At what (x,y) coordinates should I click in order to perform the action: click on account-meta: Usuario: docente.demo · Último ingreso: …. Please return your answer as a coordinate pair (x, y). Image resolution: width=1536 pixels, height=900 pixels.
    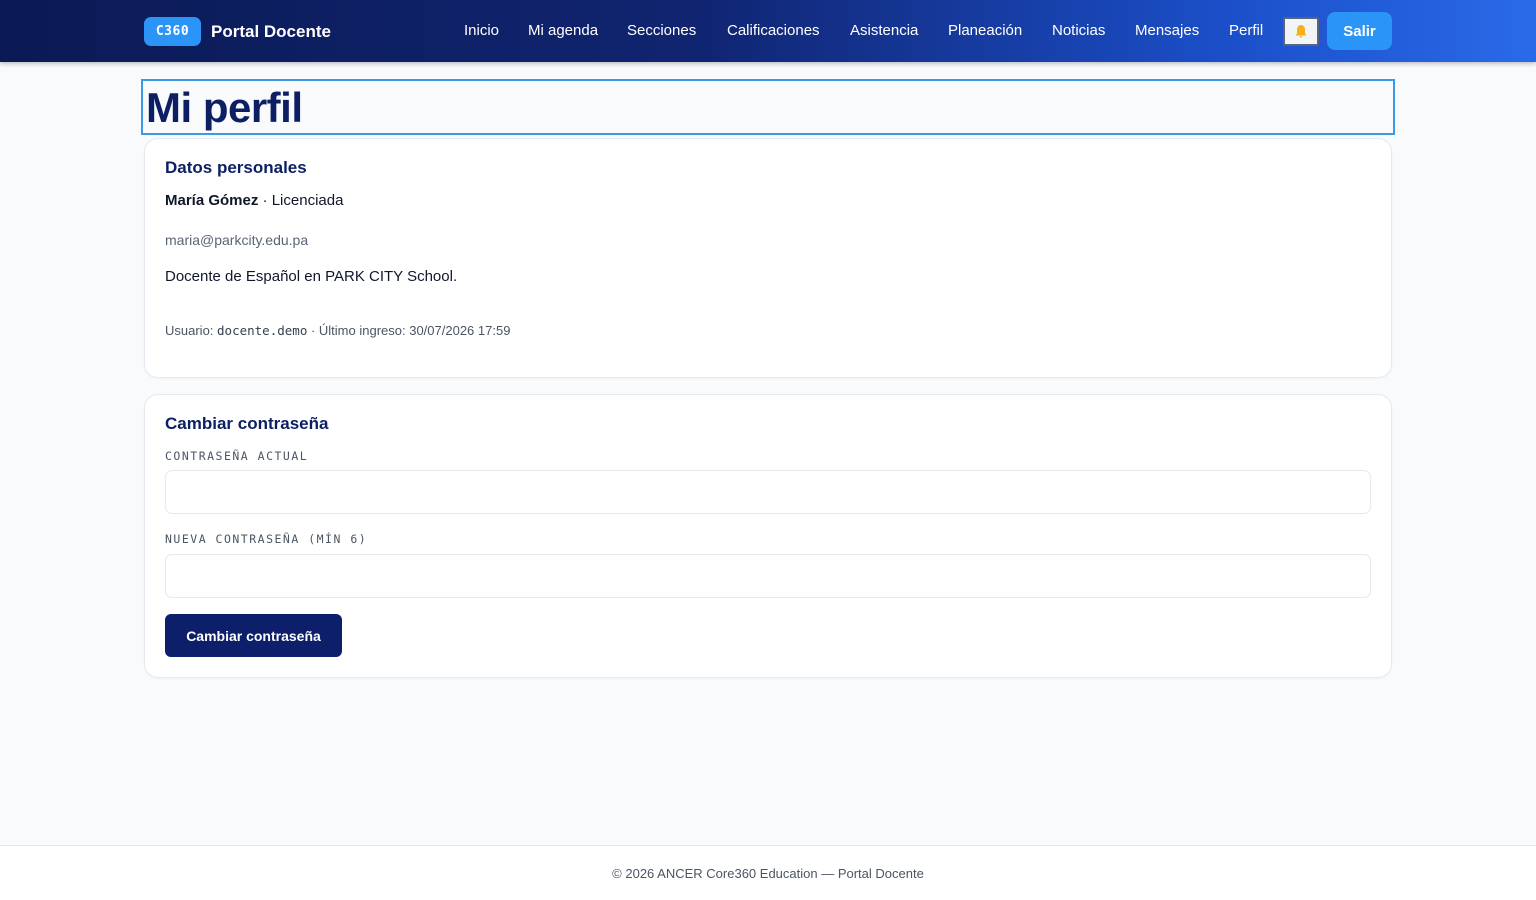
    Looking at the image, I should click on (337, 330).